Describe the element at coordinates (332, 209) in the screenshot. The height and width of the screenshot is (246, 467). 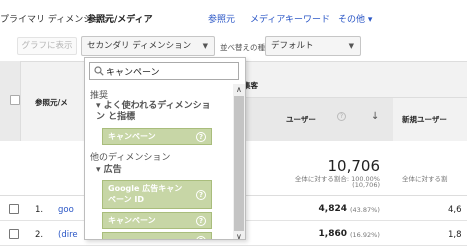
I see `row-users-value: 4,824` at that location.